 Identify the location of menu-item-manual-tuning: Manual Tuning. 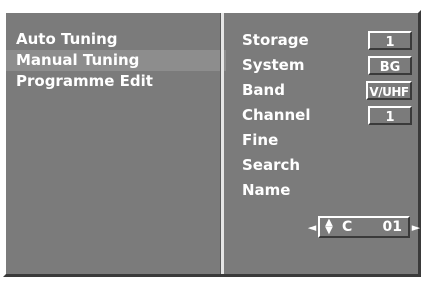
(116, 60).